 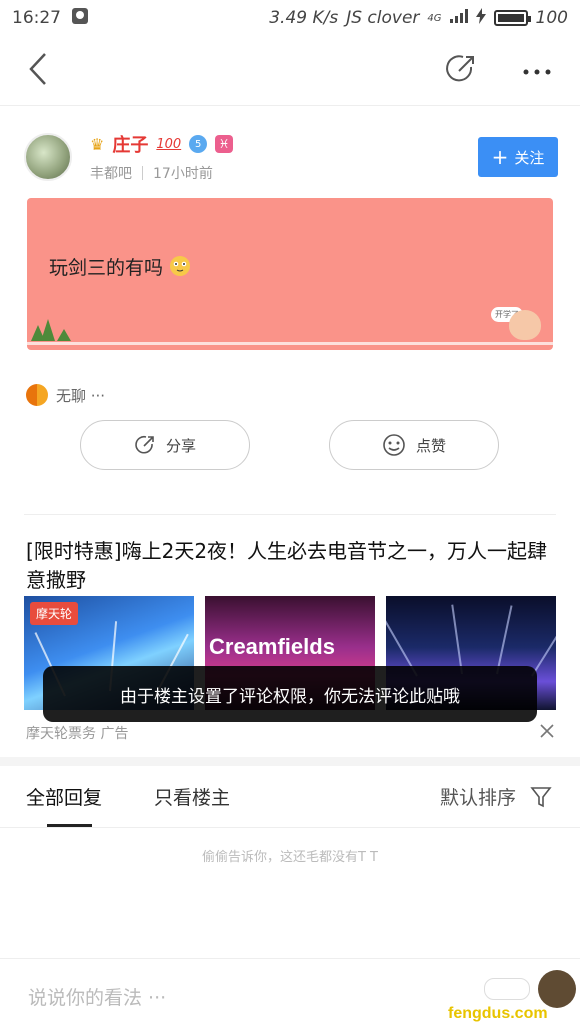 What do you see at coordinates (54, 613) in the screenshot?
I see `ad-logo-badge: 摩天轮` at bounding box center [54, 613].